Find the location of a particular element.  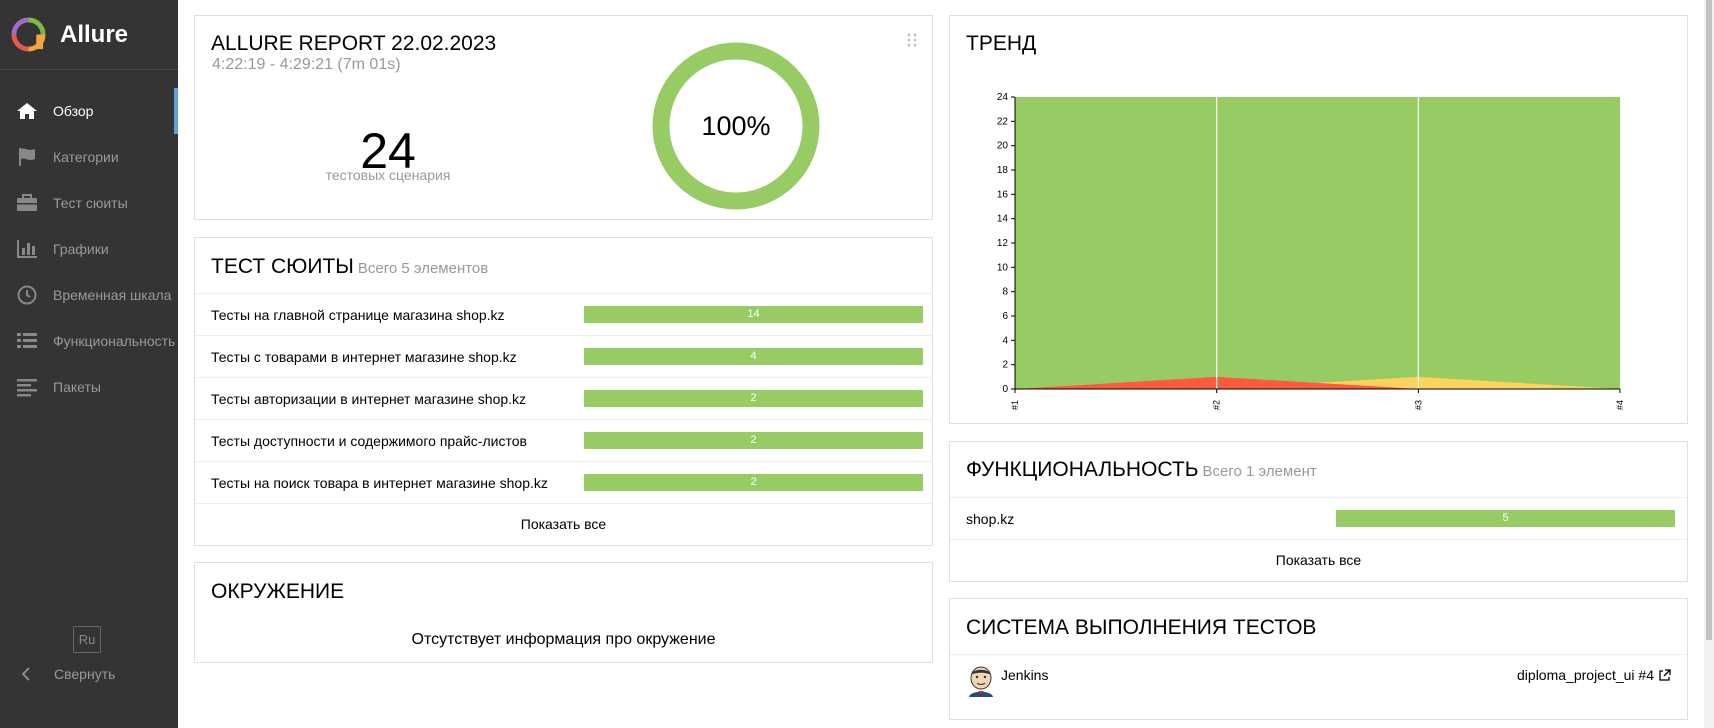

test-count-label: тестовых сценария is located at coordinates (388, 175).